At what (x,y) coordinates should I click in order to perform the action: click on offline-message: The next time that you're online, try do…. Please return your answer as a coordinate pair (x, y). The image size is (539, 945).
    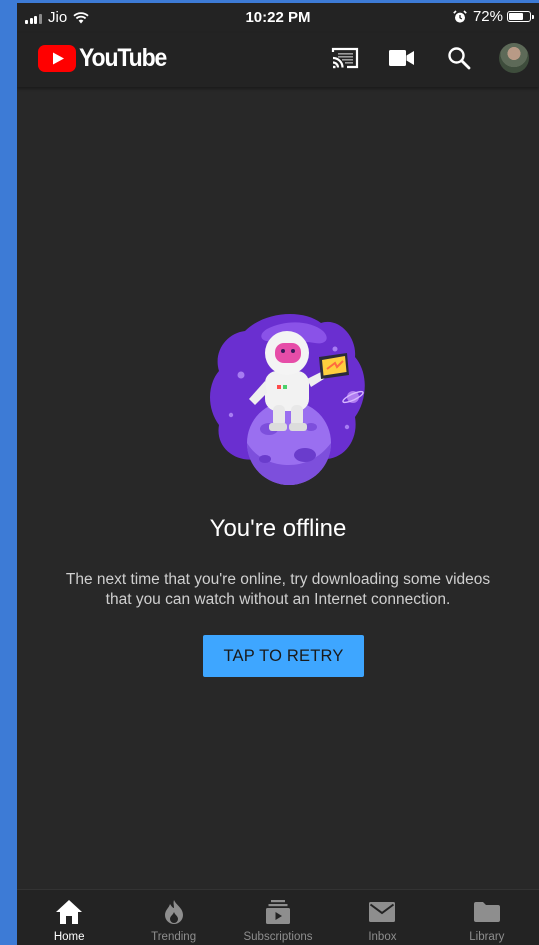
    Looking at the image, I should click on (278, 589).